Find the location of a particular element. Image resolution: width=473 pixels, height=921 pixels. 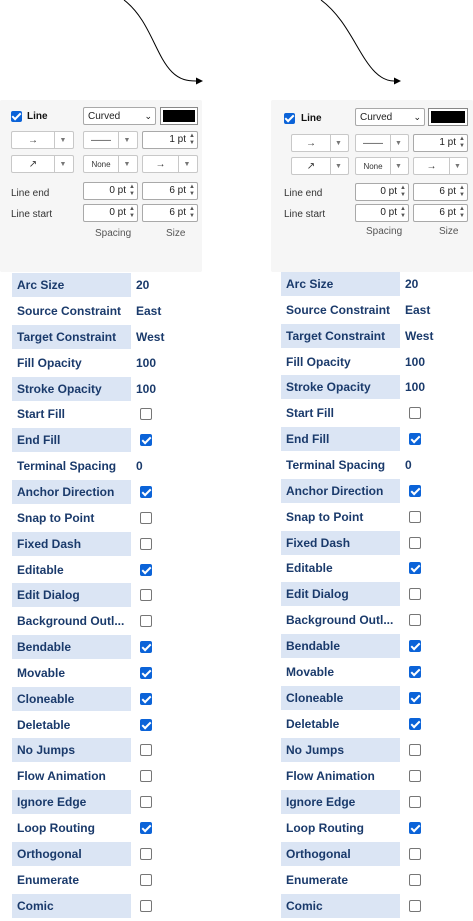

solid-line-icon: —— is located at coordinates (101, 140).